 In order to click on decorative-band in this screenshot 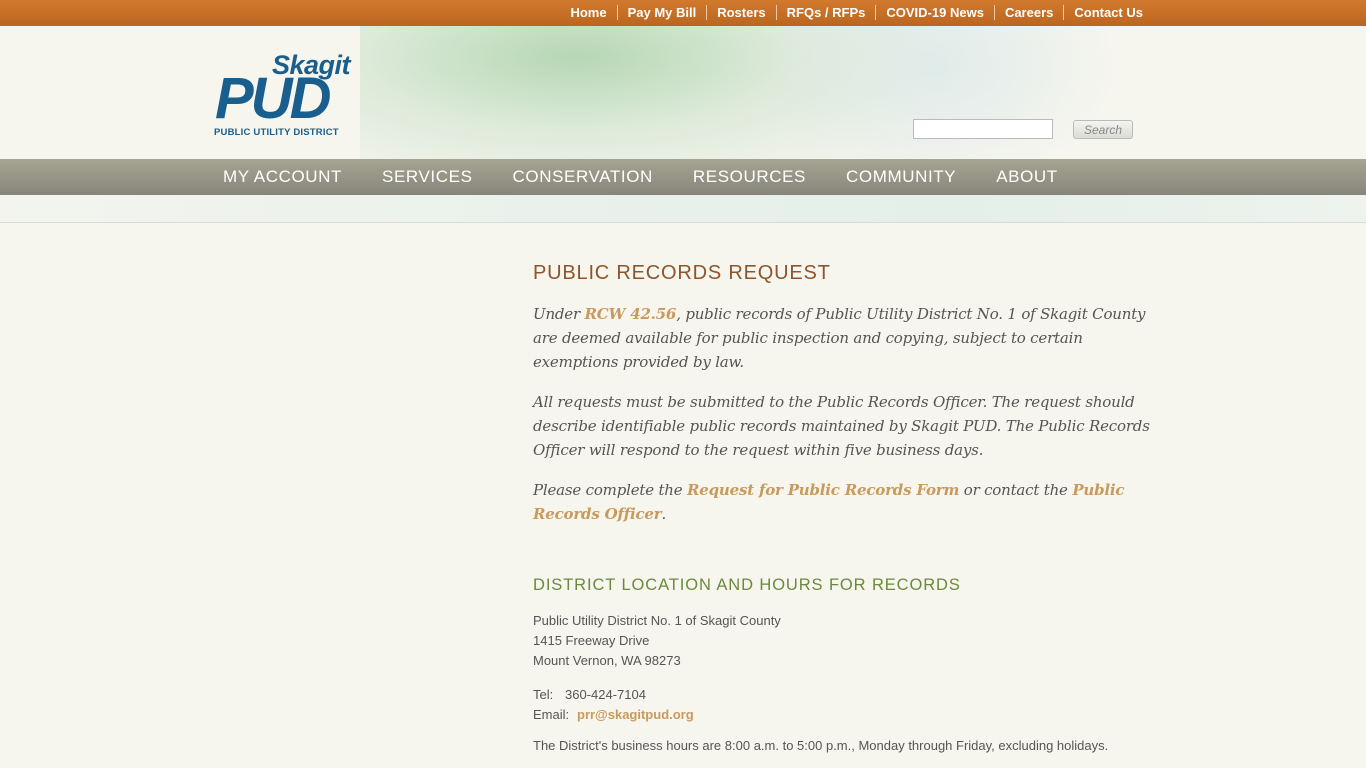, I will do `click(683, 209)`.